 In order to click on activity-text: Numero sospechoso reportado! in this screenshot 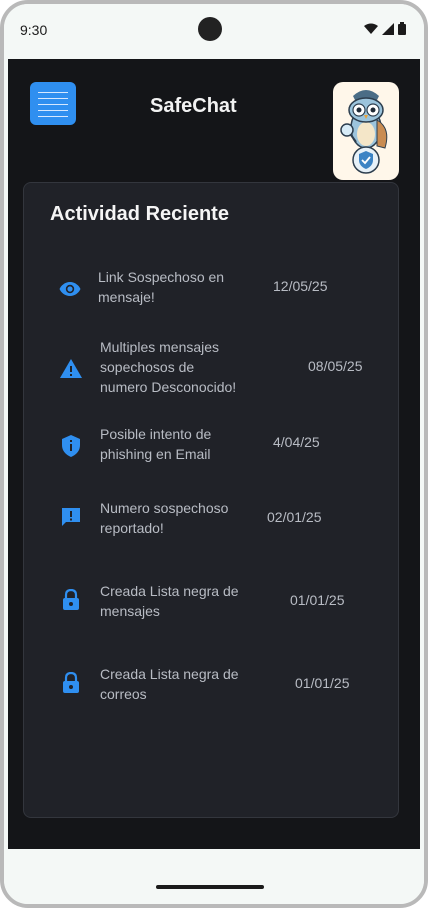, I will do `click(164, 518)`.